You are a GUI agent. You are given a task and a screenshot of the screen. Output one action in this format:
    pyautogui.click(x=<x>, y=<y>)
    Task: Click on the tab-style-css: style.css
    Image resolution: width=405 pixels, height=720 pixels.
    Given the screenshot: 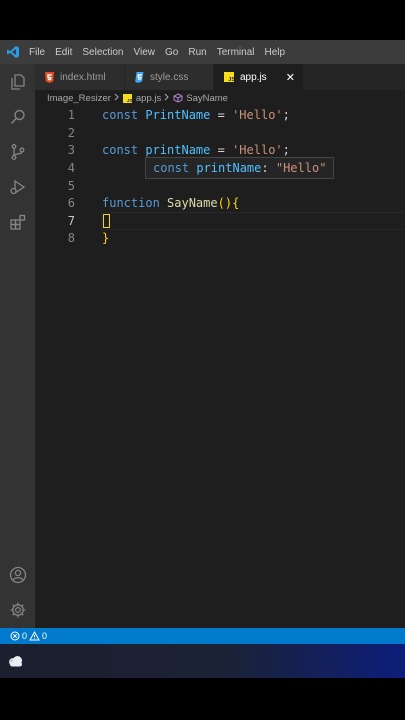 What is the action you would take?
    pyautogui.click(x=169, y=77)
    